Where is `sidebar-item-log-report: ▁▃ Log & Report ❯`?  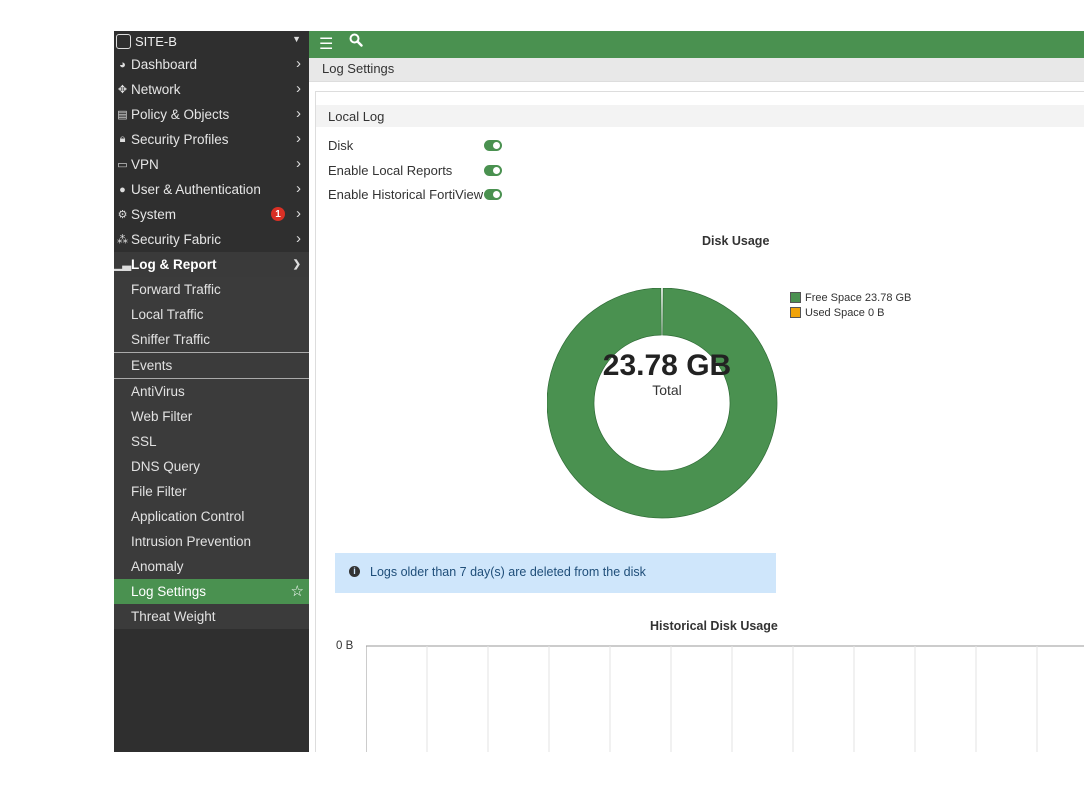 sidebar-item-log-report: ▁▃ Log & Report ❯ is located at coordinates (211, 264).